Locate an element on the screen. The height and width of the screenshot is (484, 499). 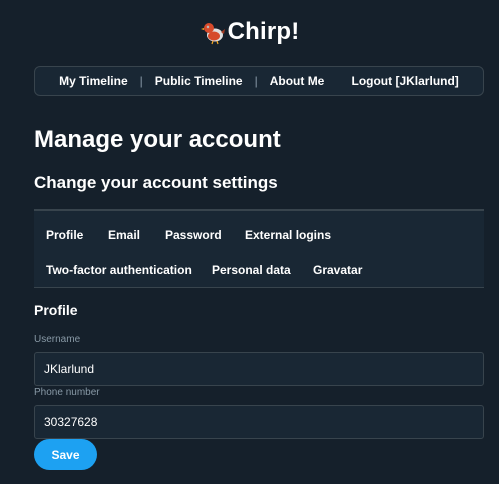
nav-logout: Logout [JKlarlund] is located at coordinates (404, 81).